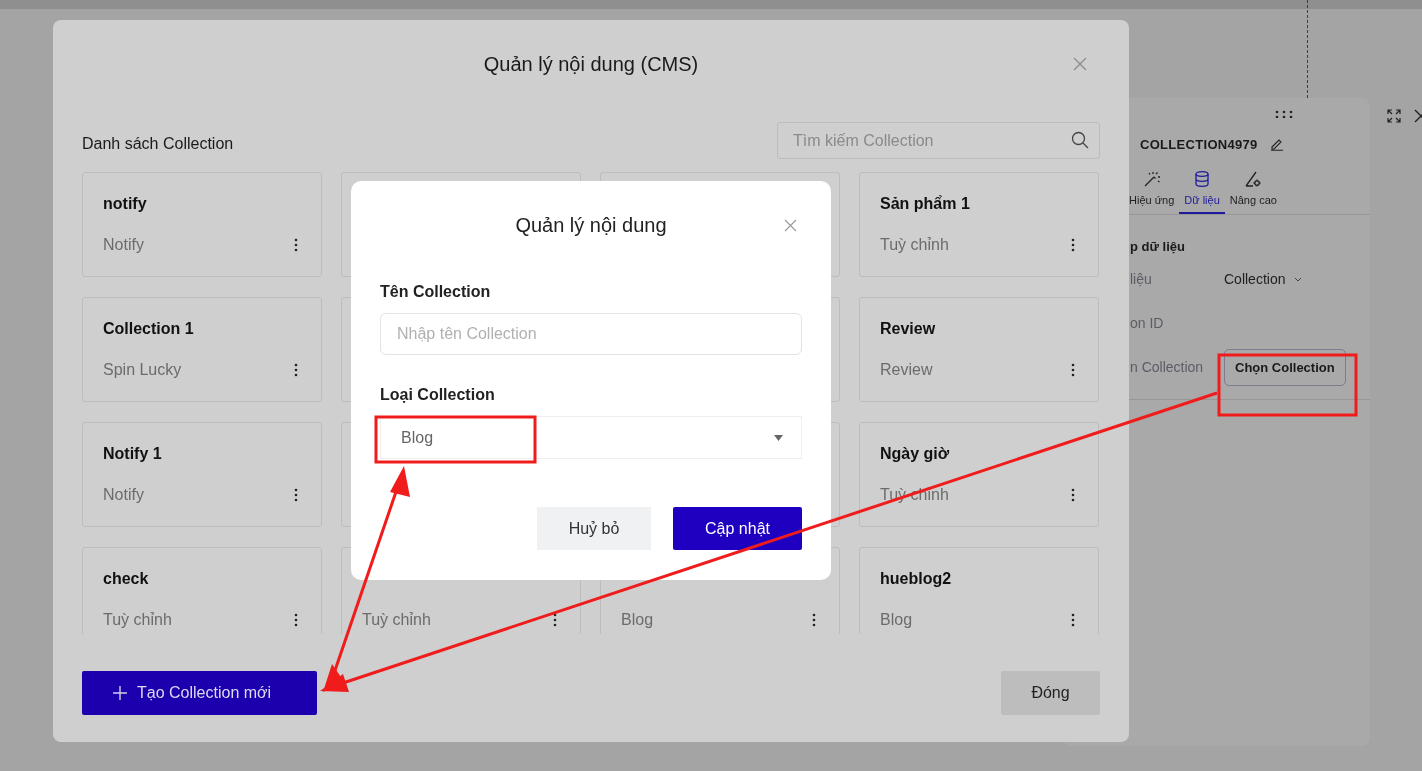  What do you see at coordinates (906, 370) in the screenshot?
I see `collection-type: Review` at bounding box center [906, 370].